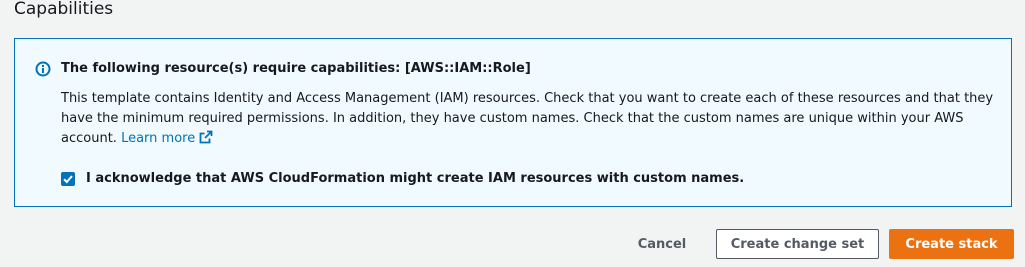  Describe the element at coordinates (951, 244) in the screenshot. I see `create-stack-button: Create stack` at that location.